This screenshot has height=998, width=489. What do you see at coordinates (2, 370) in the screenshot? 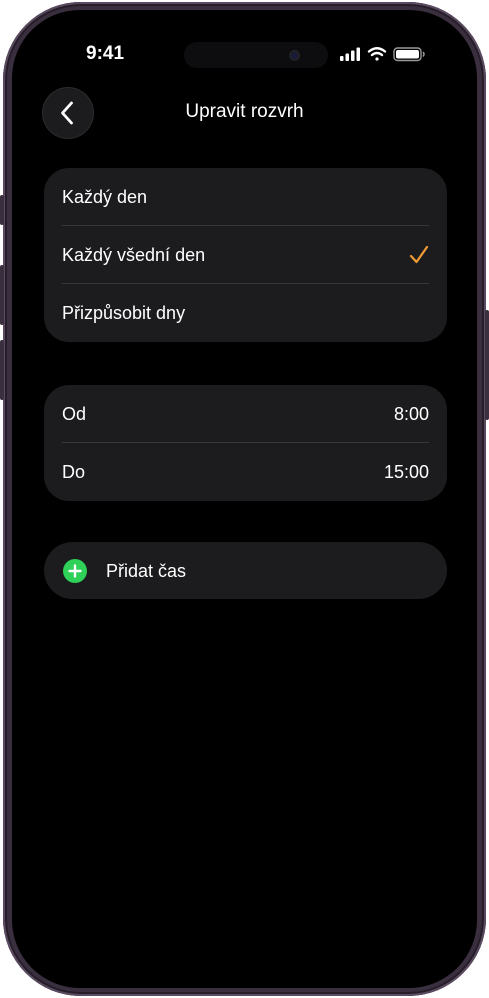
I see `volume-down-button` at bounding box center [2, 370].